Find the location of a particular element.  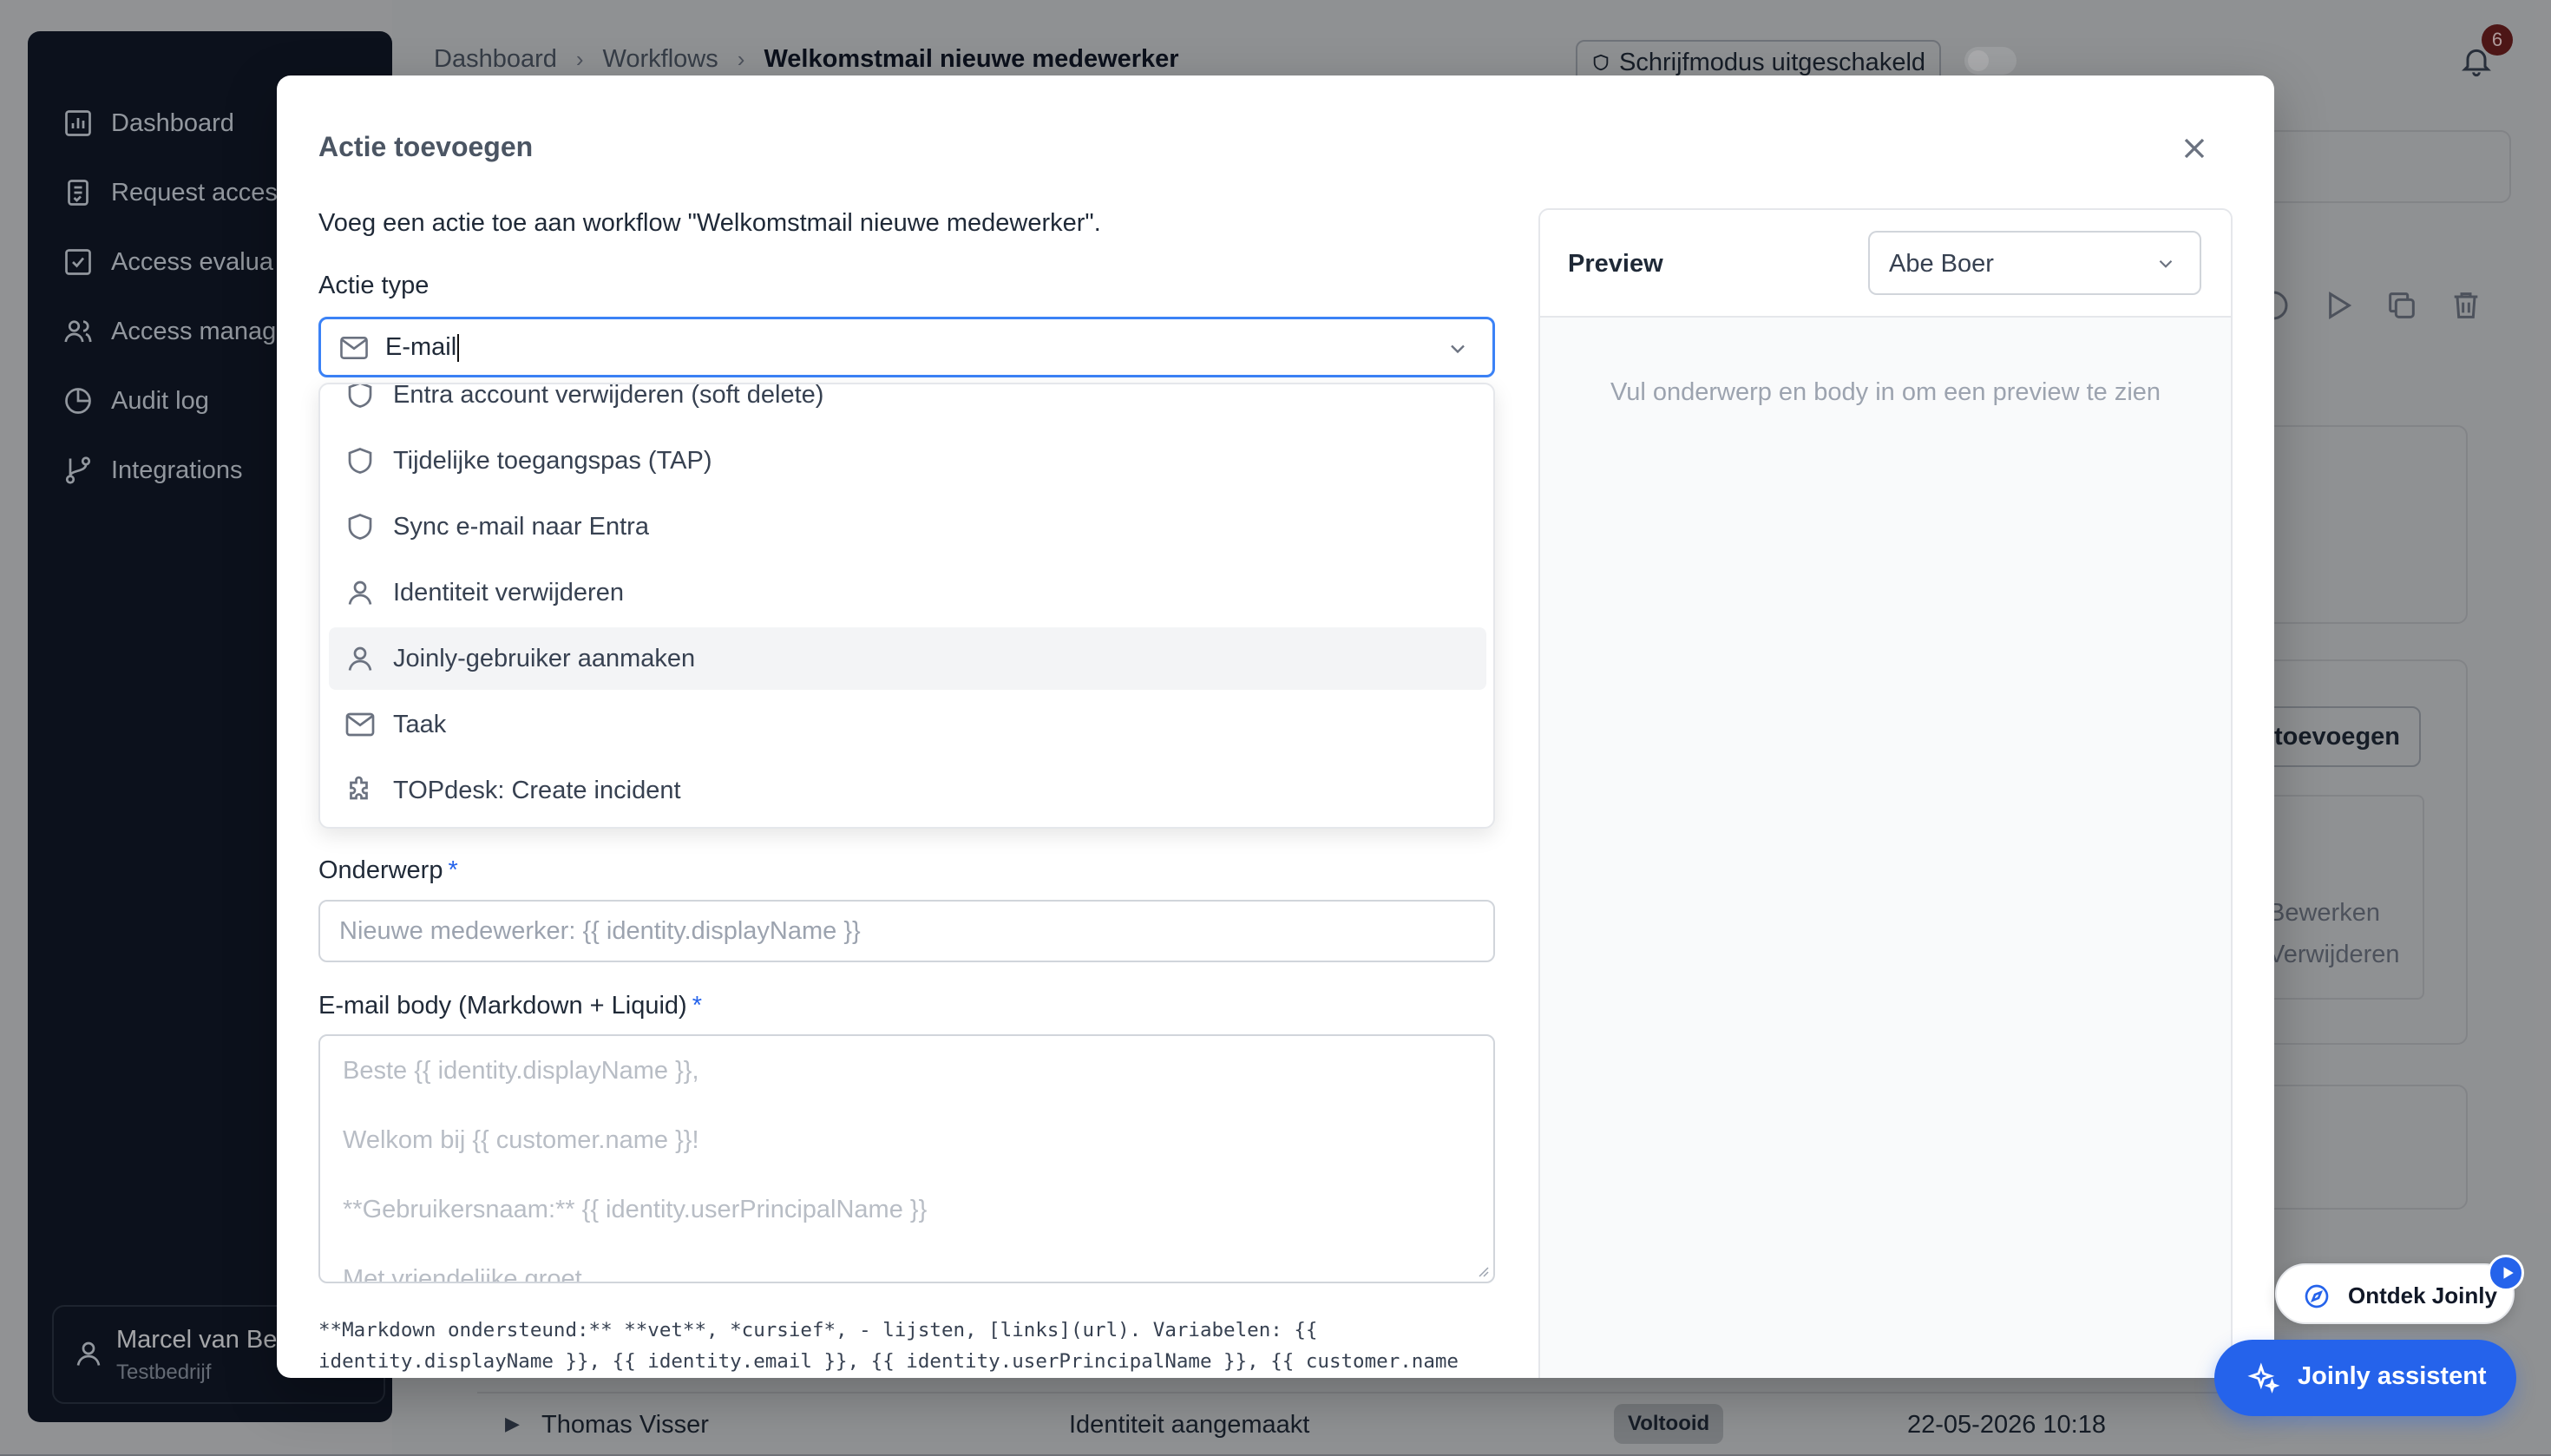

option-topdesk-incident: TOPdesk: Create incident is located at coordinates (908, 790).